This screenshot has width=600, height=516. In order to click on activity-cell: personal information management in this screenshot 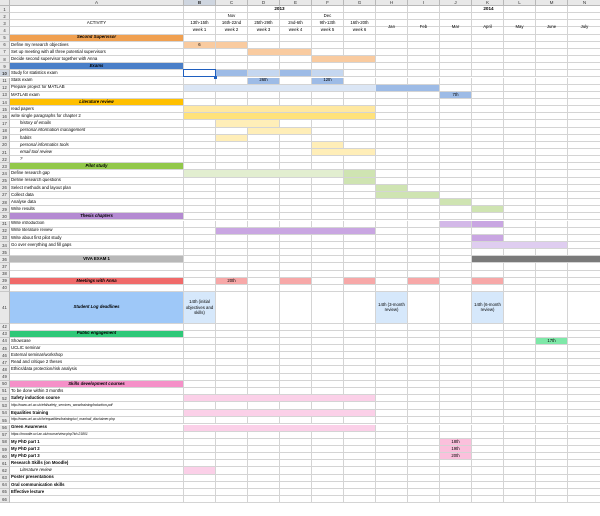, I will do `click(97, 131)`.